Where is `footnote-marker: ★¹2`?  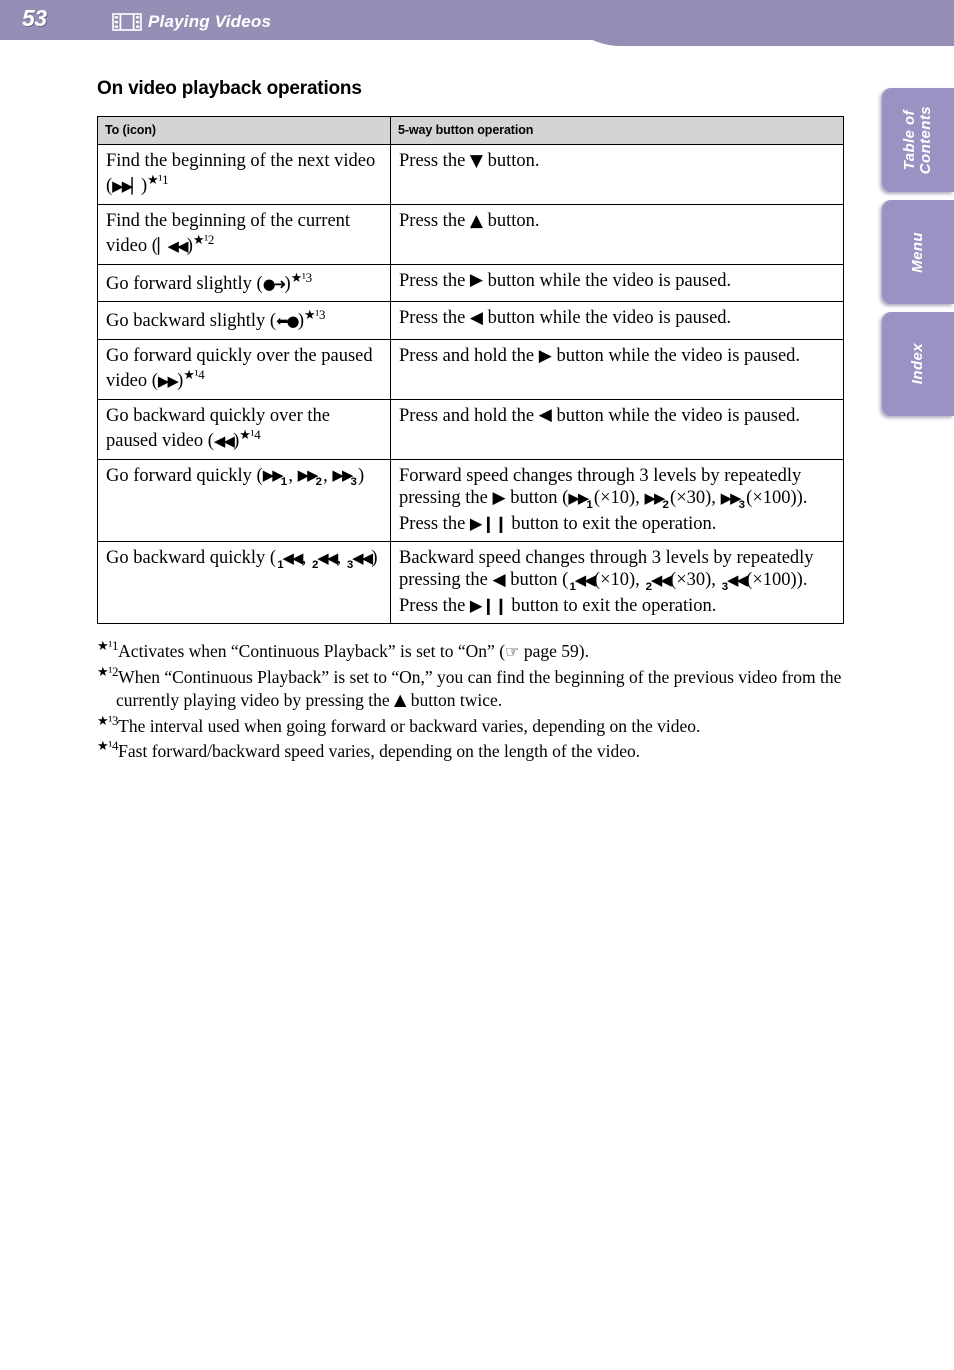
footnote-marker: ★¹2 is located at coordinates (108, 672).